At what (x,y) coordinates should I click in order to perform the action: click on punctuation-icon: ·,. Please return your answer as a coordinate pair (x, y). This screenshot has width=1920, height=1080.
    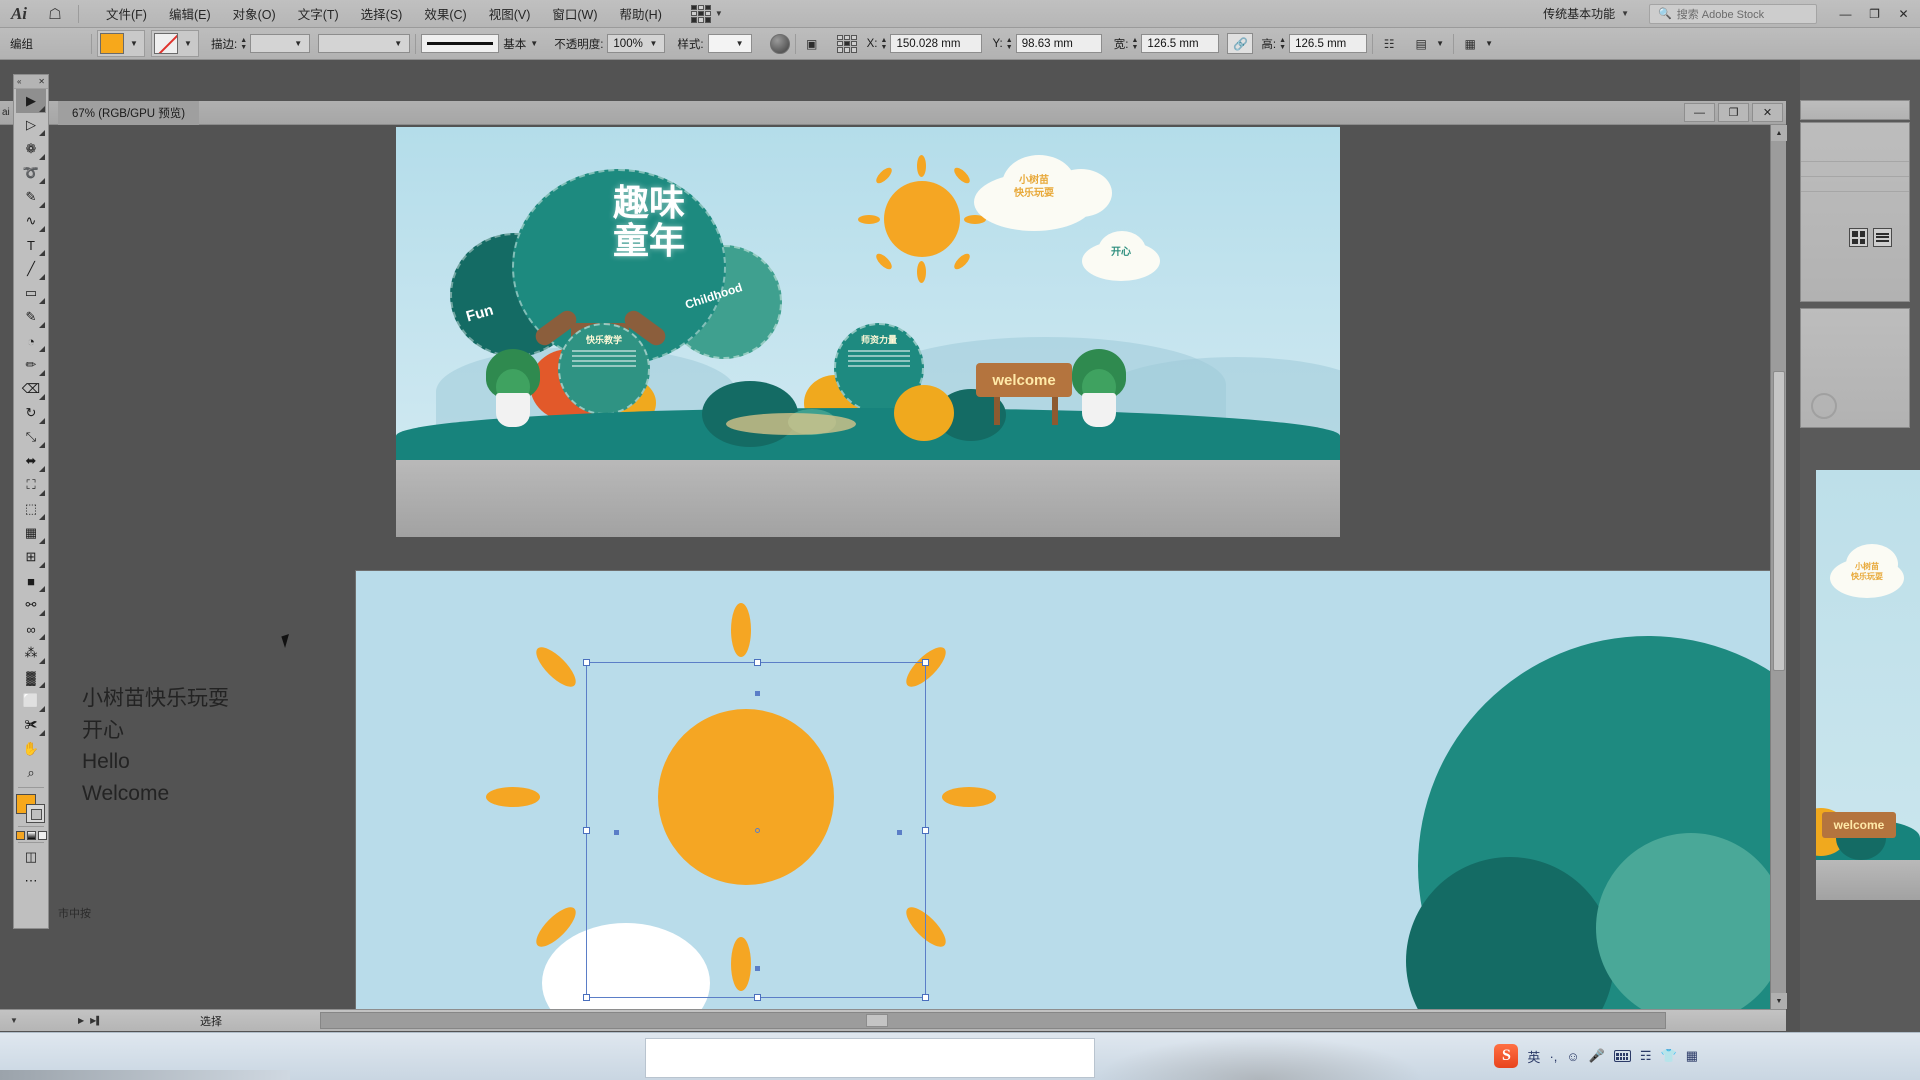
    Looking at the image, I should click on (1553, 1056).